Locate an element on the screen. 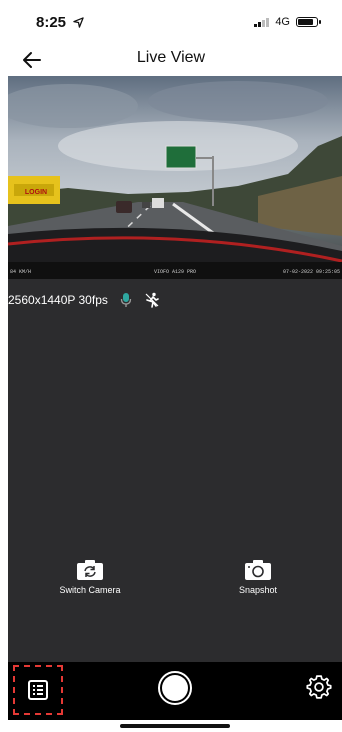  switch-camera-icon is located at coordinates (90, 570).